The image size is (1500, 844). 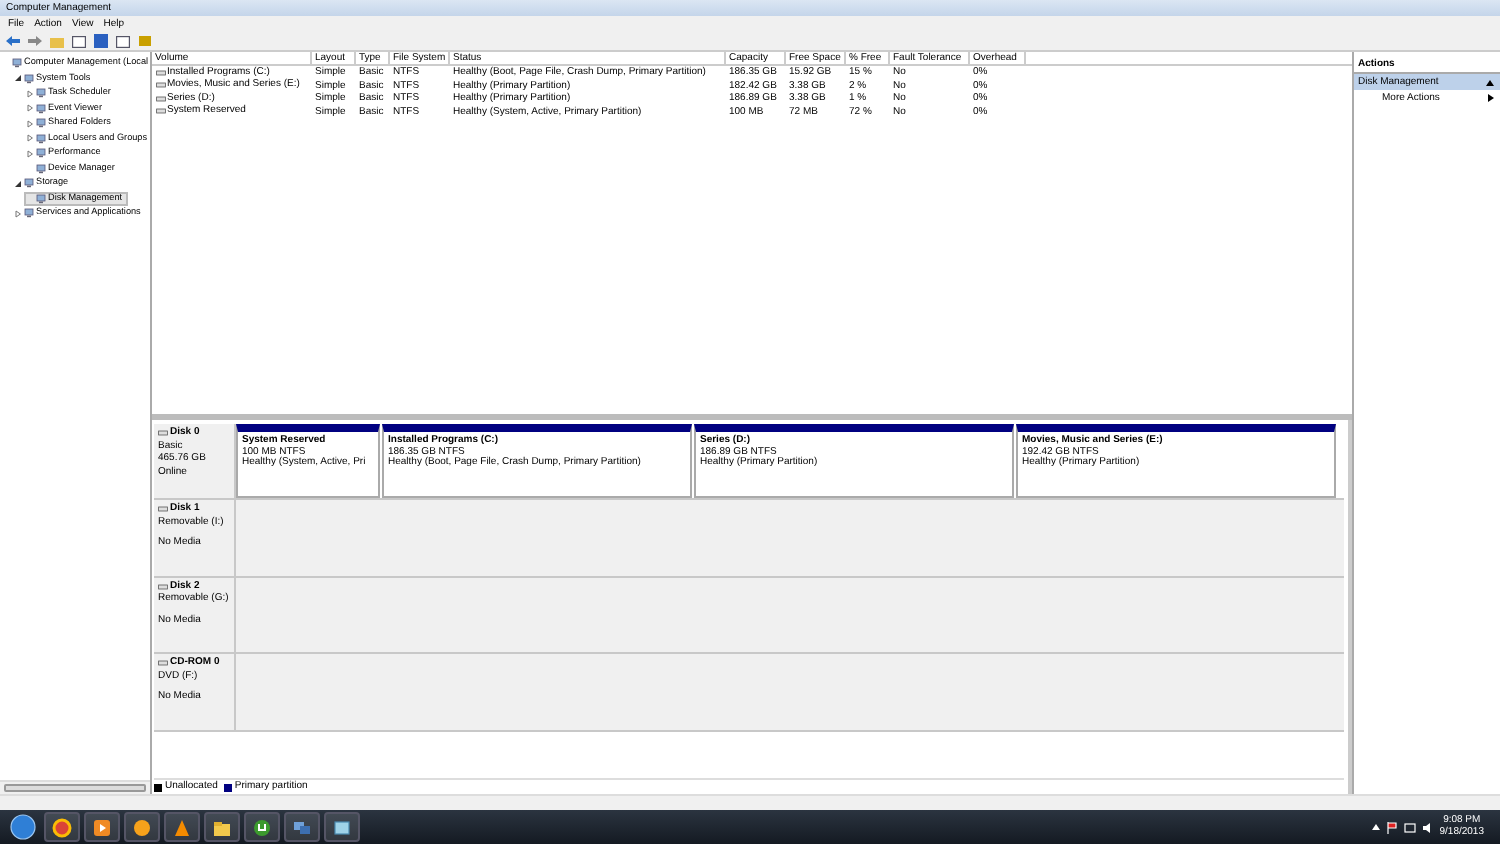 I want to click on cone-icon, so click(x=182, y=827).